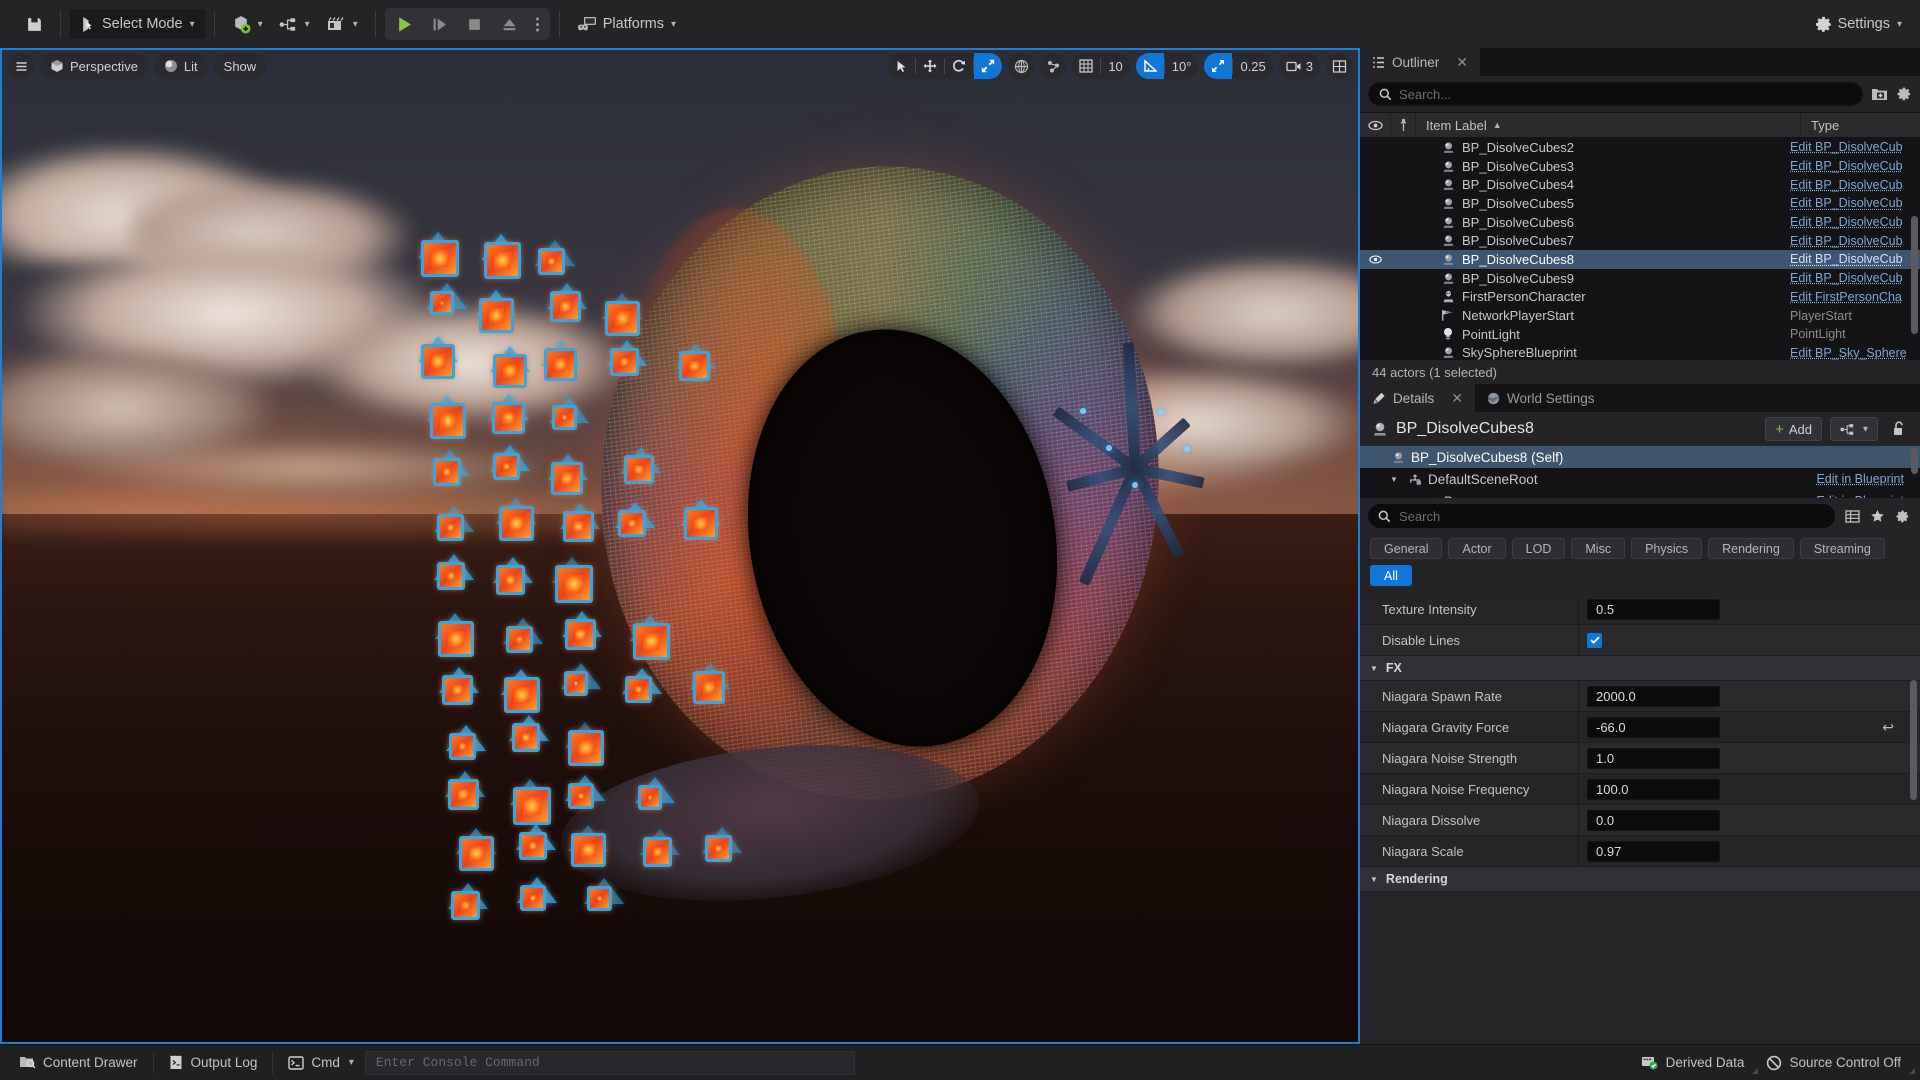 The width and height of the screenshot is (1920, 1080). I want to click on category-expander-icon: ▼, so click(1374, 668).